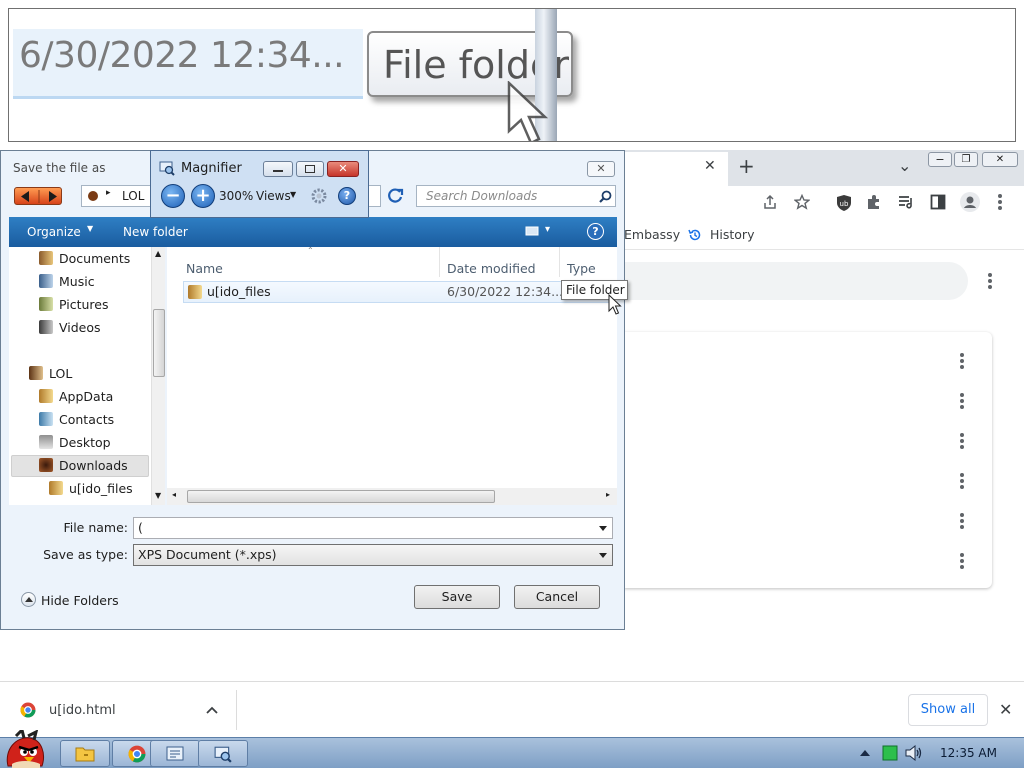 This screenshot has height=770, width=1024. I want to click on download-file-name: u[ido.html, so click(82, 710).